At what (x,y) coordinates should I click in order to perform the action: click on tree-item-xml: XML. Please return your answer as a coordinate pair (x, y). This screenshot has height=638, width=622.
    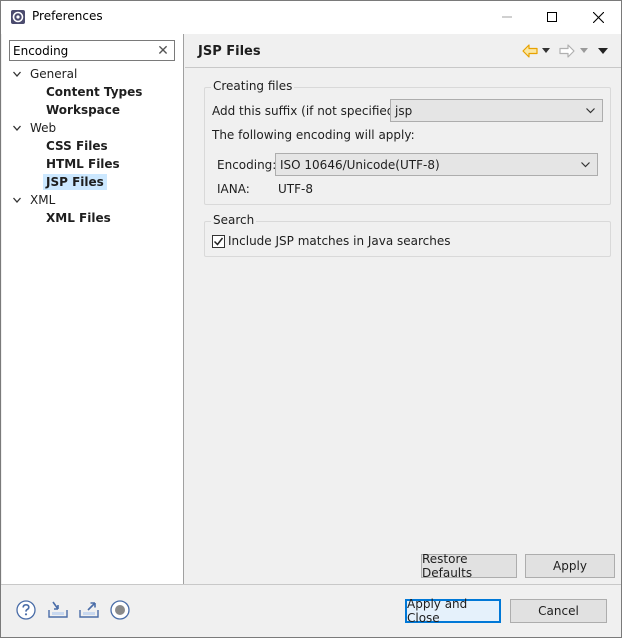
    Looking at the image, I should click on (33, 200).